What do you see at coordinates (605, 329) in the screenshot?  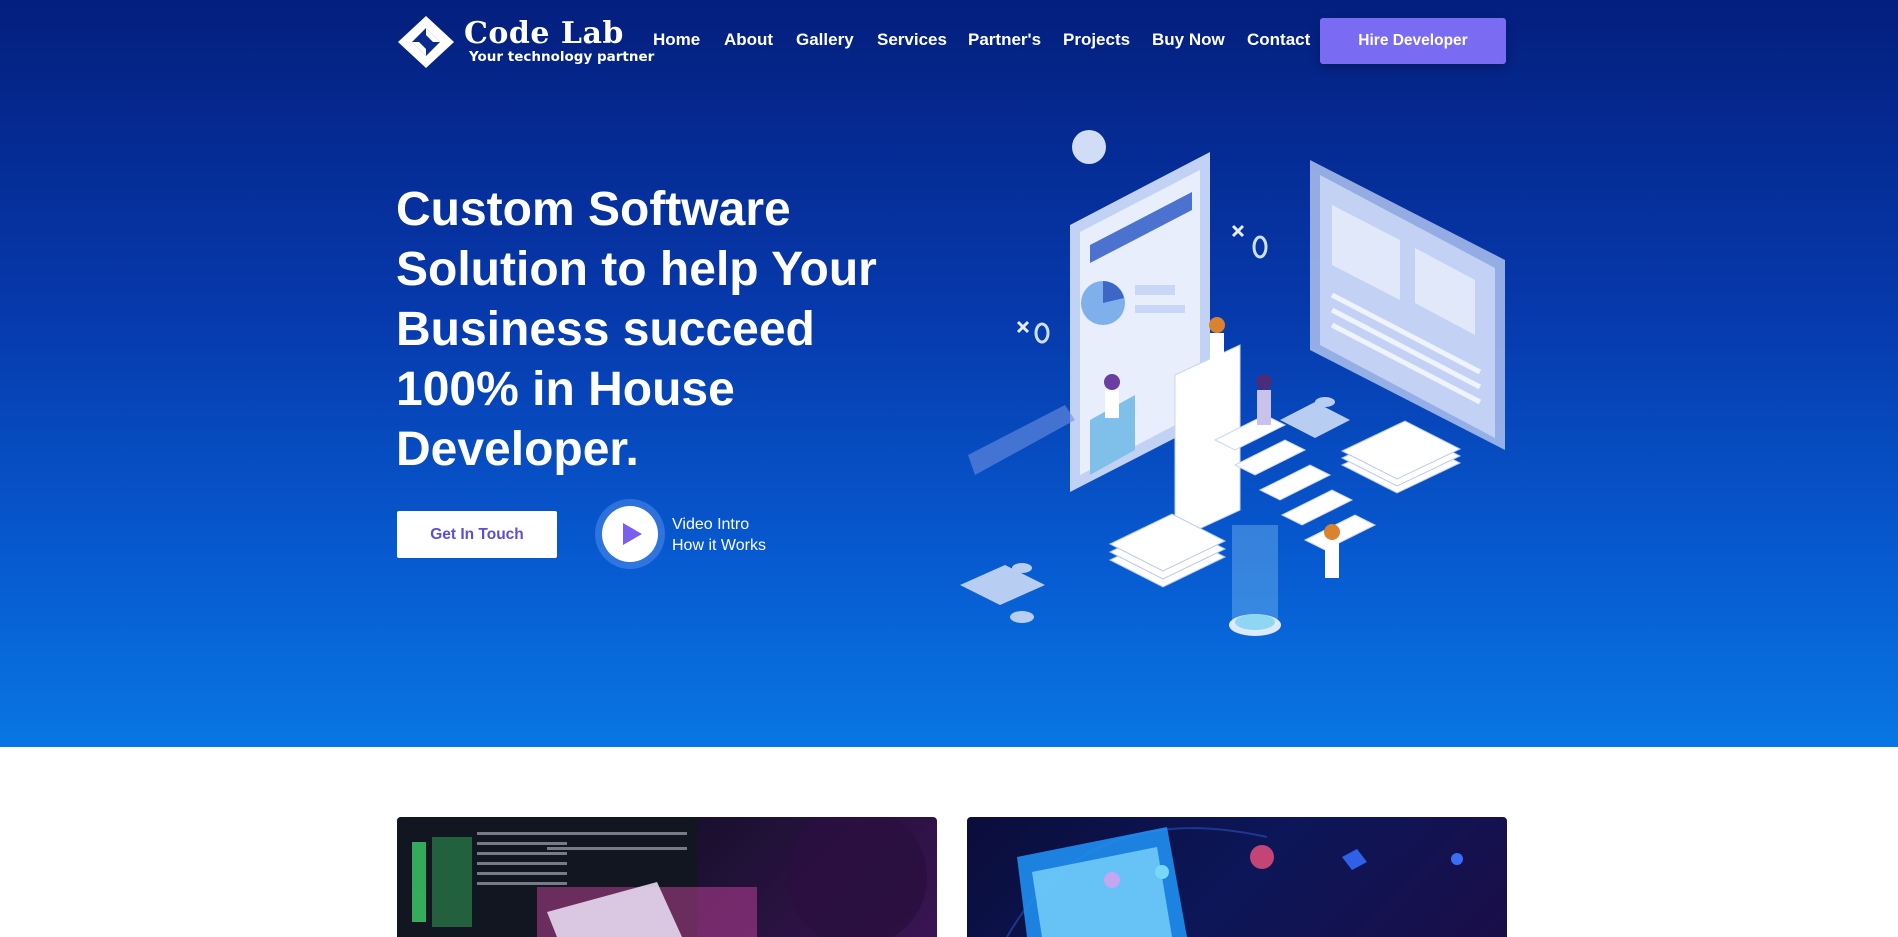 I see `headline-line: Business succeed` at bounding box center [605, 329].